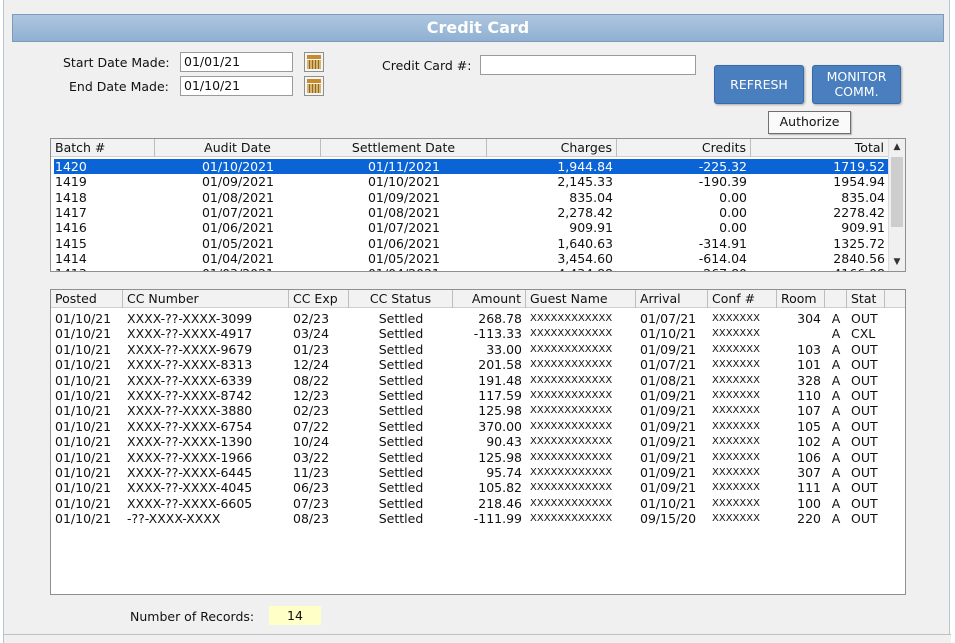 This screenshot has width=955, height=643. I want to click on scrollbar-thumb, so click(897, 192).